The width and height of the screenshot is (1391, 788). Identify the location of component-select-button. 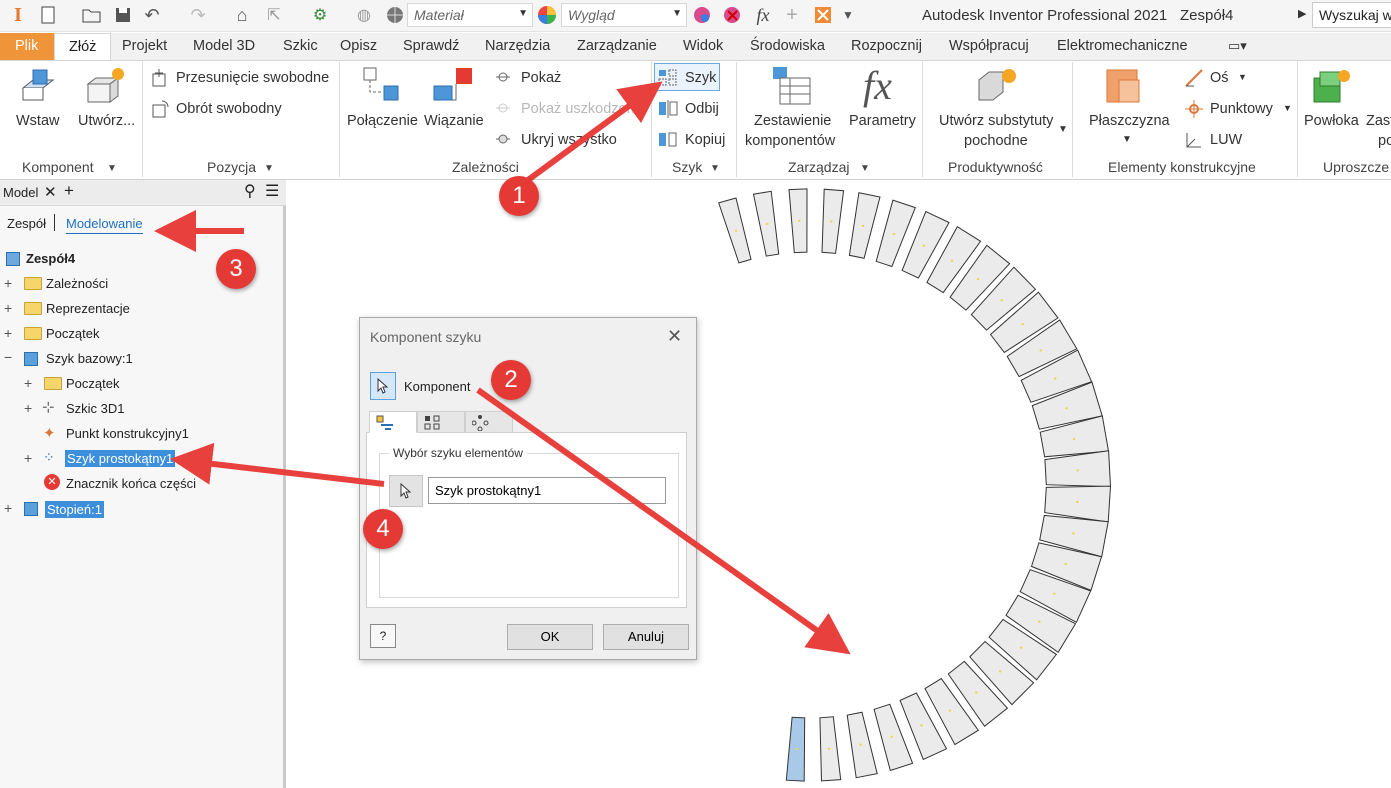
(383, 386).